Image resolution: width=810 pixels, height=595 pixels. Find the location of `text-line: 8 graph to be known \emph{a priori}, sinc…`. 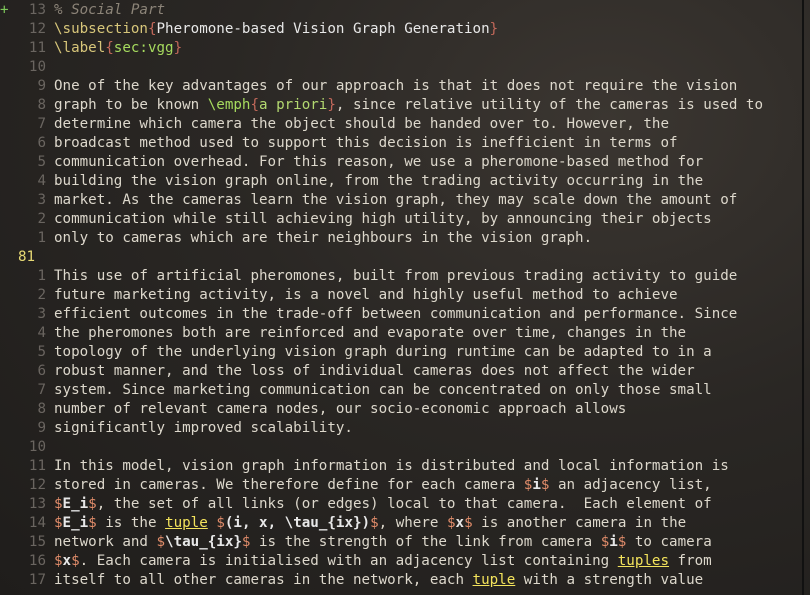

text-line: 8 graph to be known \emph{a priori}, sinc… is located at coordinates (405, 105).